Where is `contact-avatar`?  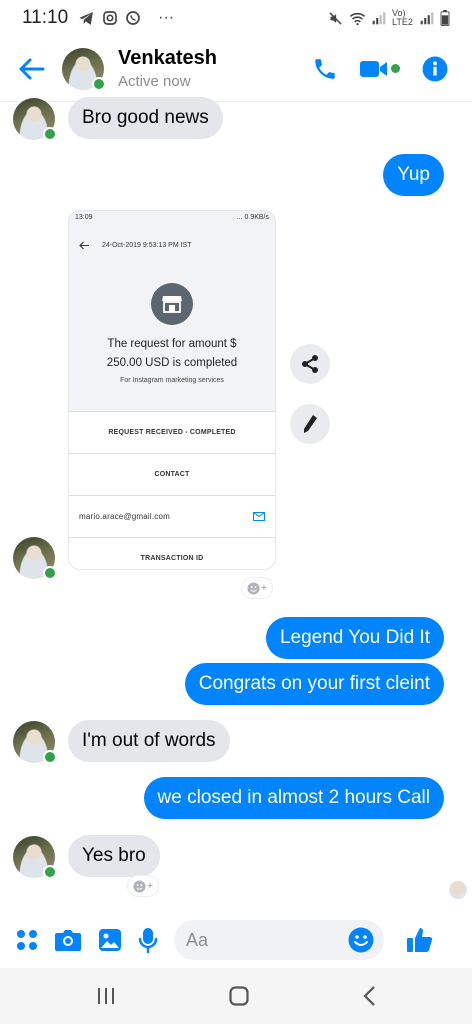 contact-avatar is located at coordinates (84, 69).